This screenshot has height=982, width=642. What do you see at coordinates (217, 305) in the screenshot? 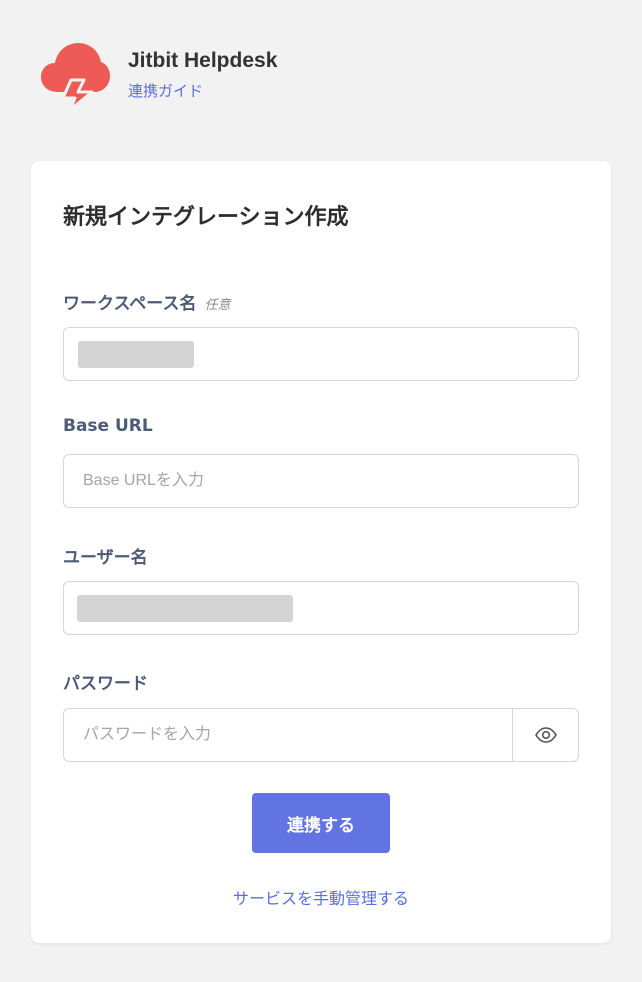
I see `optional-tag: 任意` at bounding box center [217, 305].